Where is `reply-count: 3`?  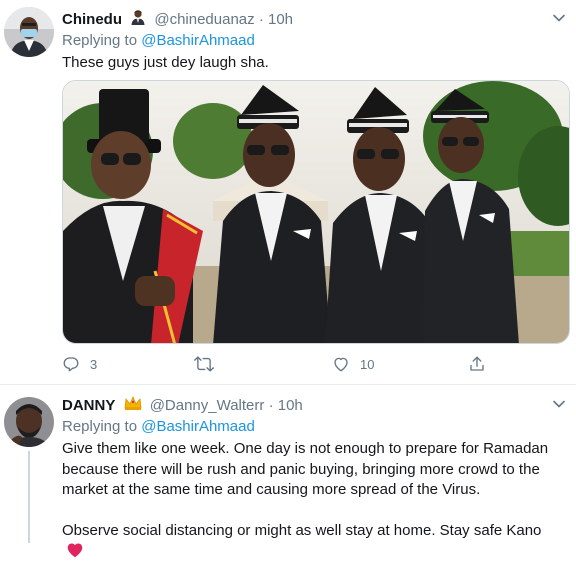
reply-count: 3 is located at coordinates (94, 364).